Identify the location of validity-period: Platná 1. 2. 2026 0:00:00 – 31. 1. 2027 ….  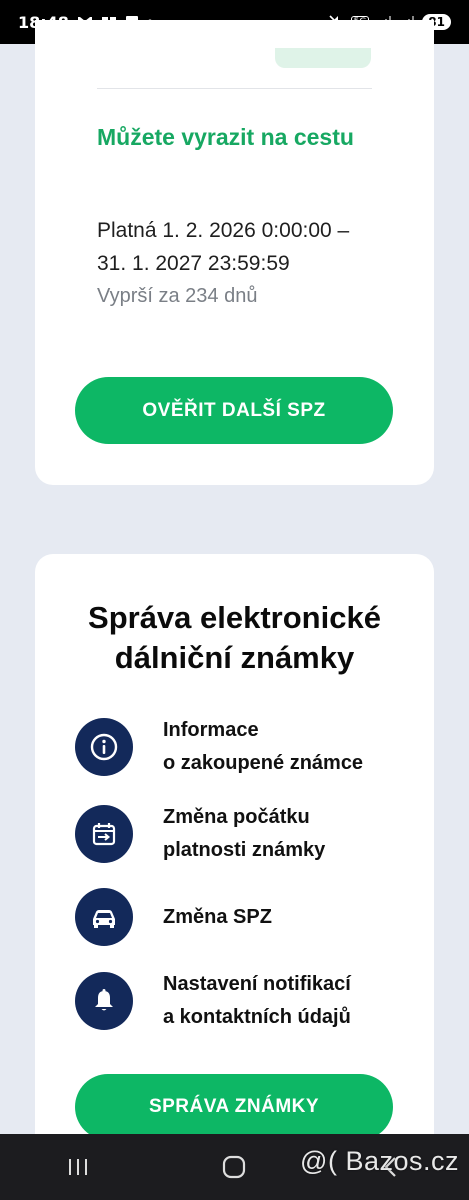
(257, 247).